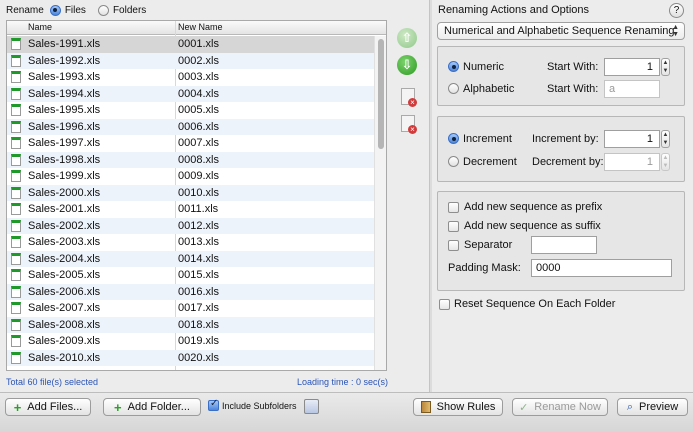 The image size is (693, 432). What do you see at coordinates (487, 139) in the screenshot?
I see `increment-label: Increment` at bounding box center [487, 139].